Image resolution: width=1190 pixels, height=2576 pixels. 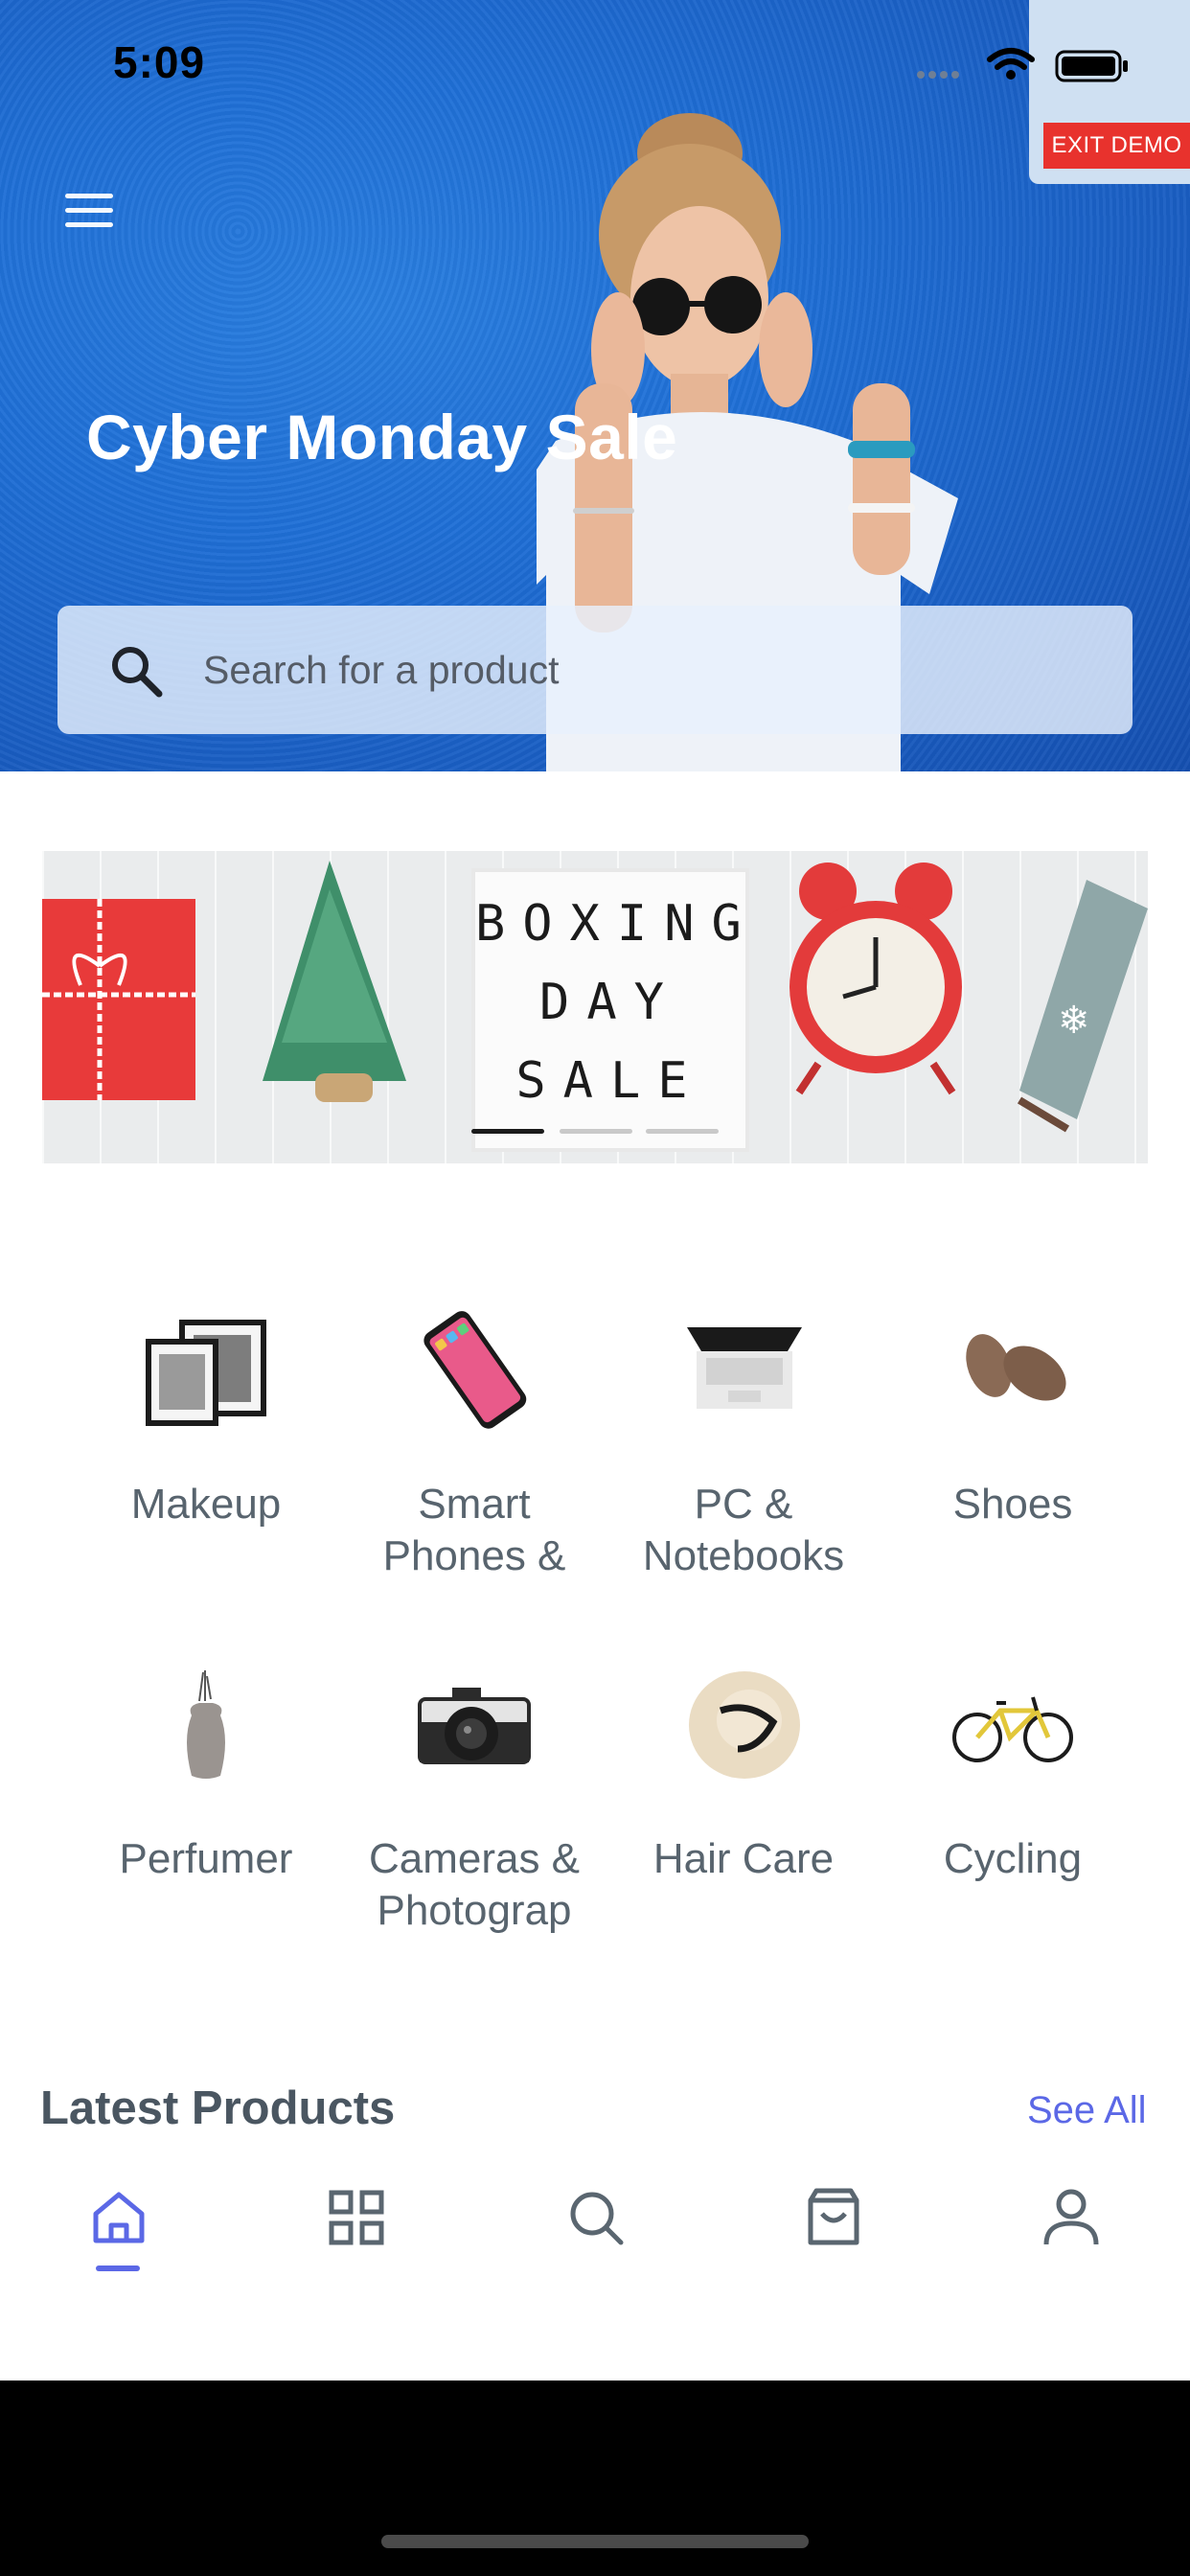 What do you see at coordinates (382, 670) in the screenshot?
I see `search-placeholder: Search for a product` at bounding box center [382, 670].